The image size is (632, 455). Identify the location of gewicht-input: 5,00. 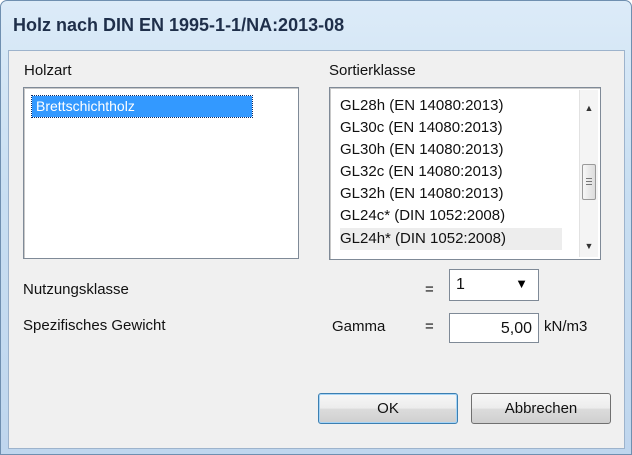
(494, 328).